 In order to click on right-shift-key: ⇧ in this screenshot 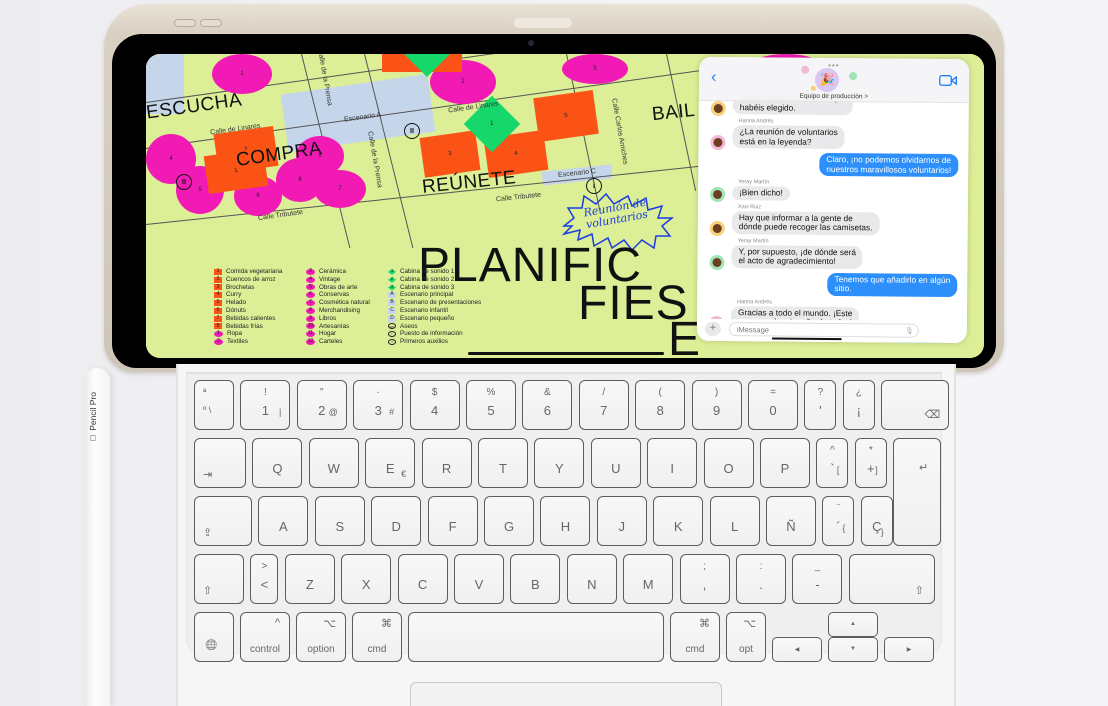, I will do `click(891, 579)`.